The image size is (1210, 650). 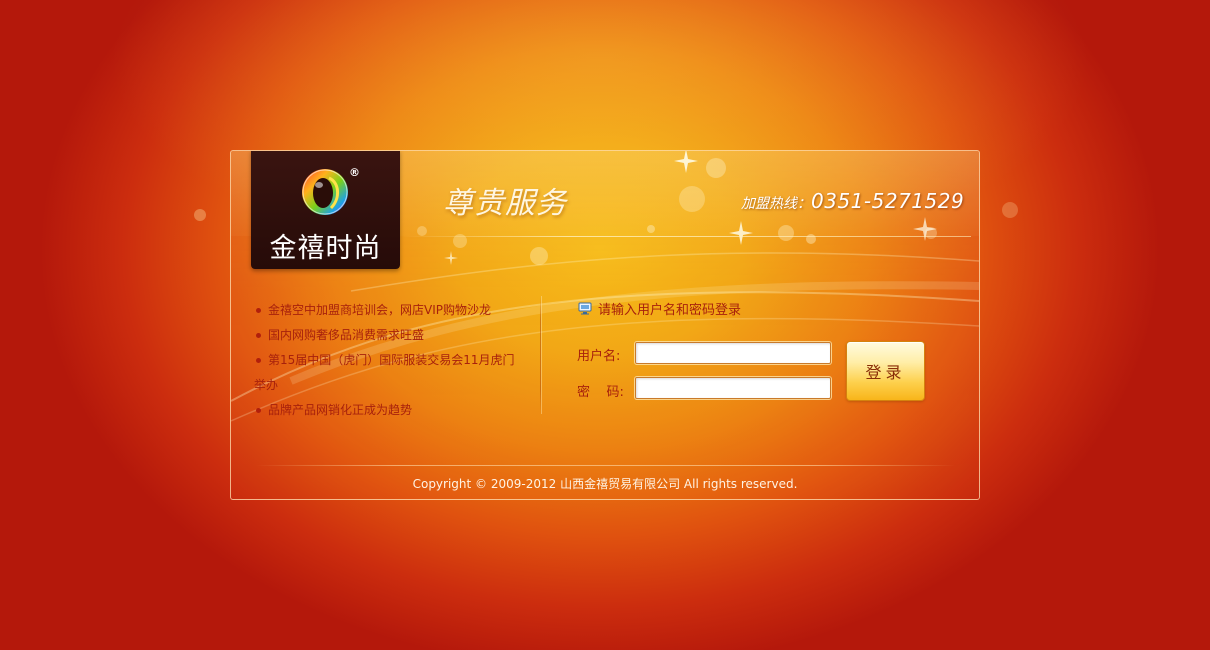 I want to click on username-input, so click(x=733, y=353).